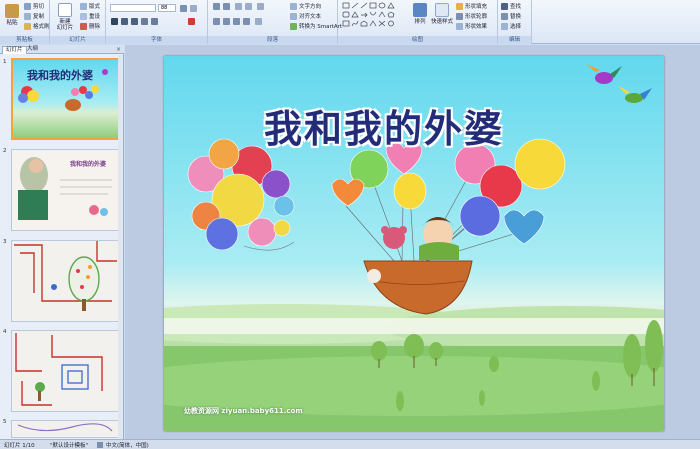 The image size is (700, 449). What do you see at coordinates (12, 23) in the screenshot?
I see `paste-button: 粘贴` at bounding box center [12, 23].